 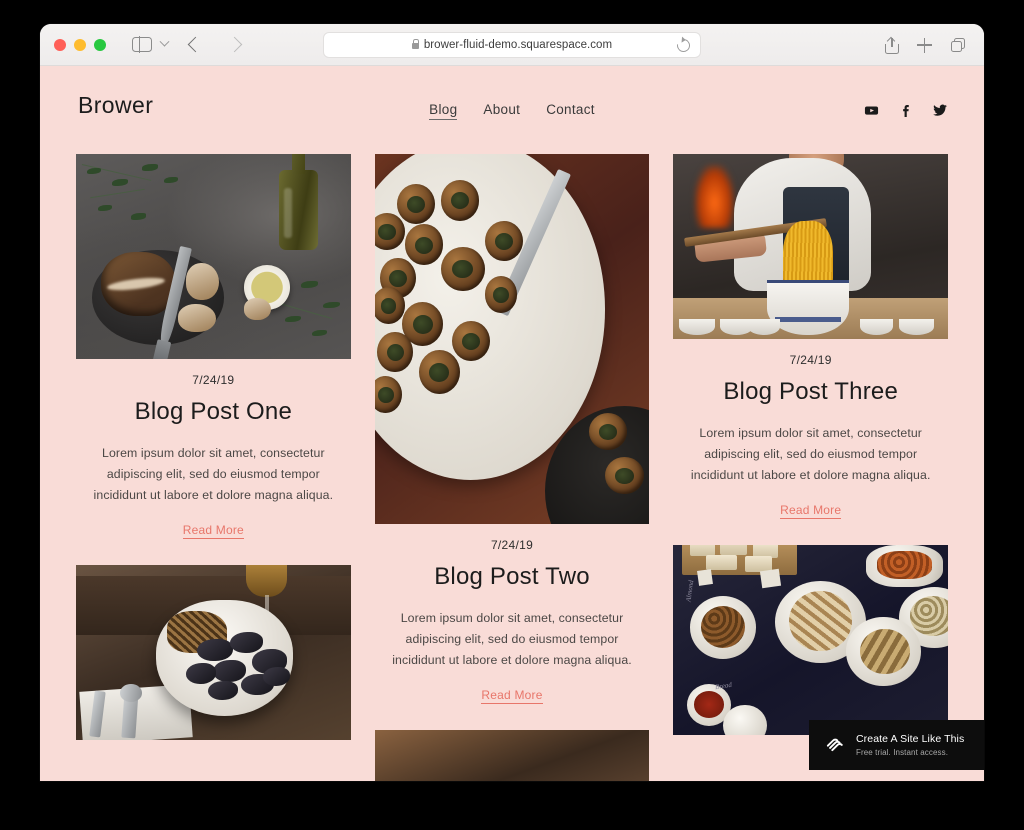 I want to click on social-links, so click(x=906, y=110).